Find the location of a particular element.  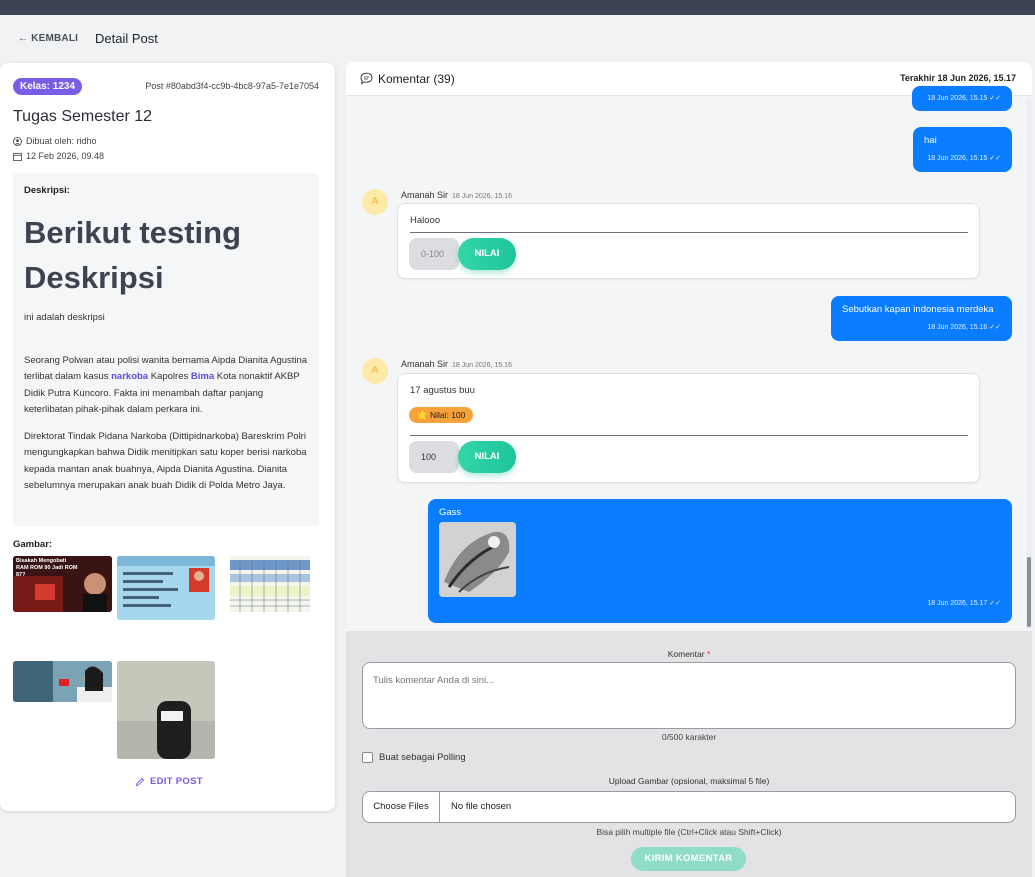

top-bar is located at coordinates (517, 7).